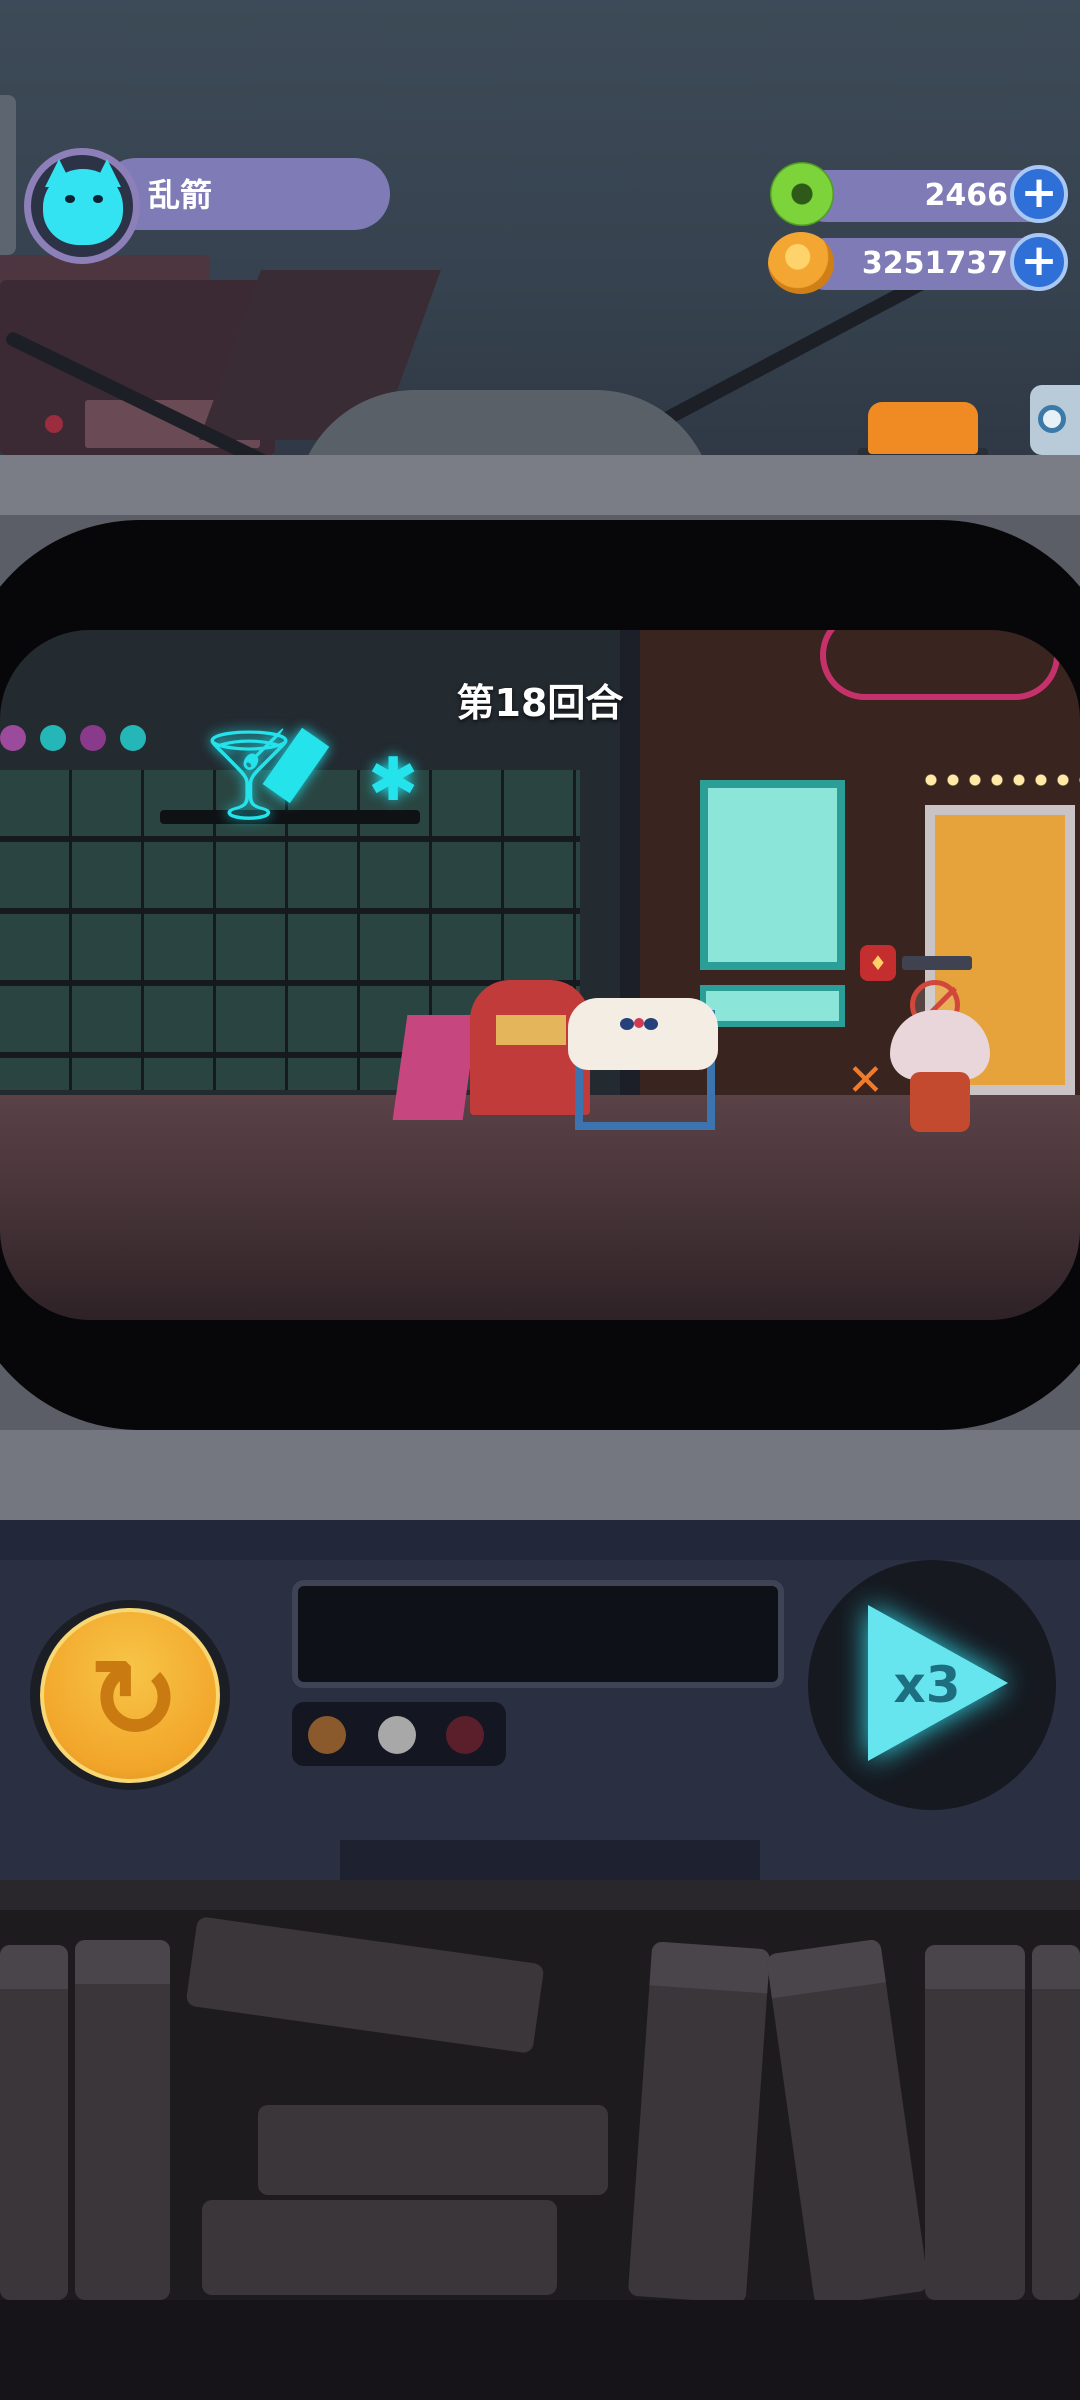  Describe the element at coordinates (550, 1860) in the screenshot. I see `panel-foot` at that location.